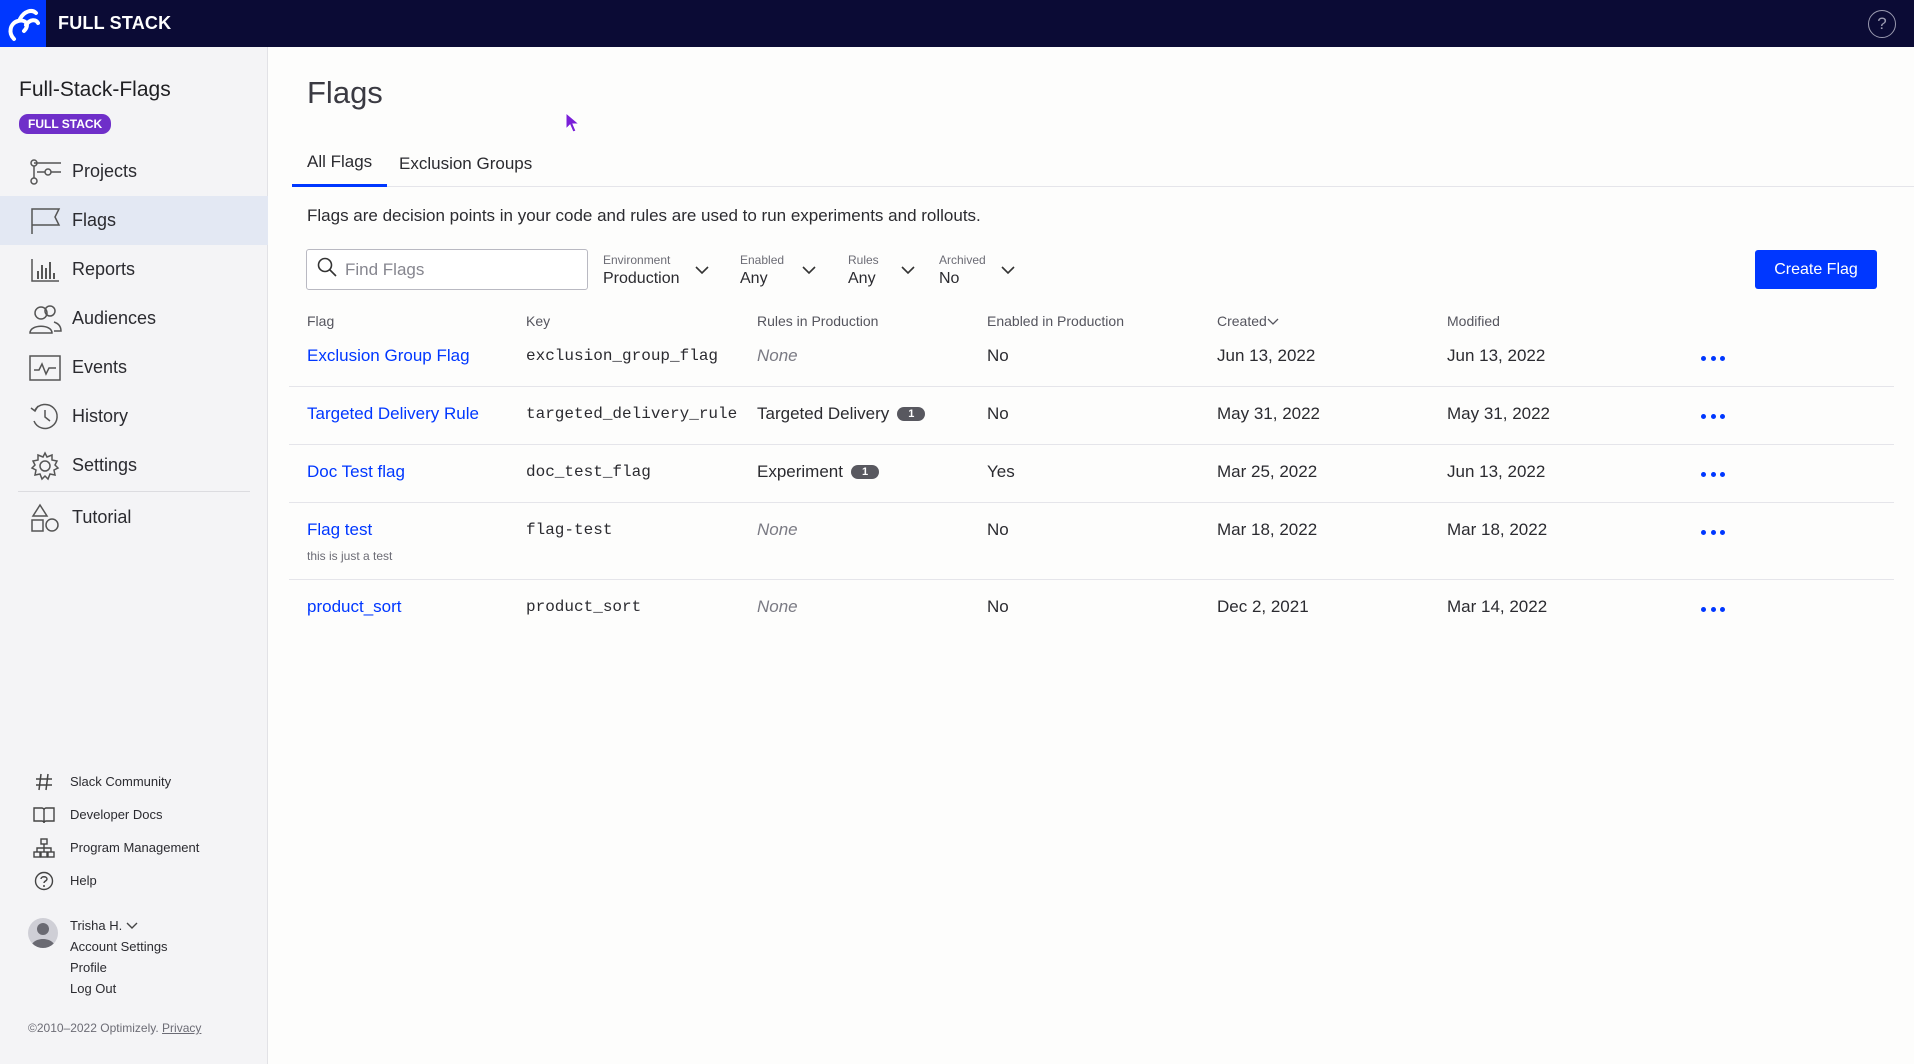  What do you see at coordinates (356, 472) in the screenshot?
I see `flag-name-link: Doc Test flag` at bounding box center [356, 472].